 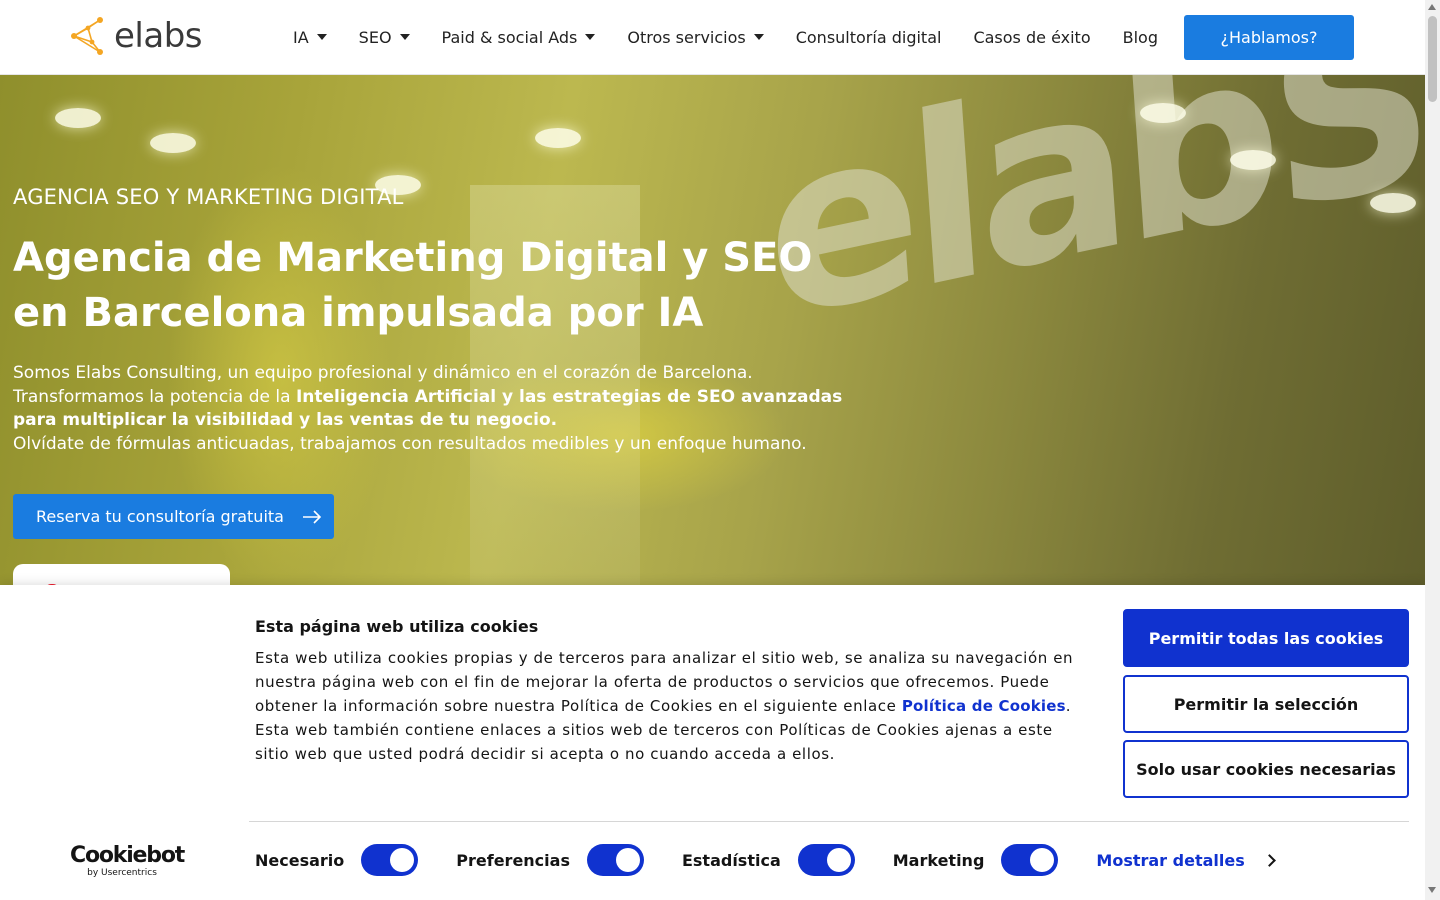 I want to click on nav-item-blog: Blog, so click(x=1140, y=37).